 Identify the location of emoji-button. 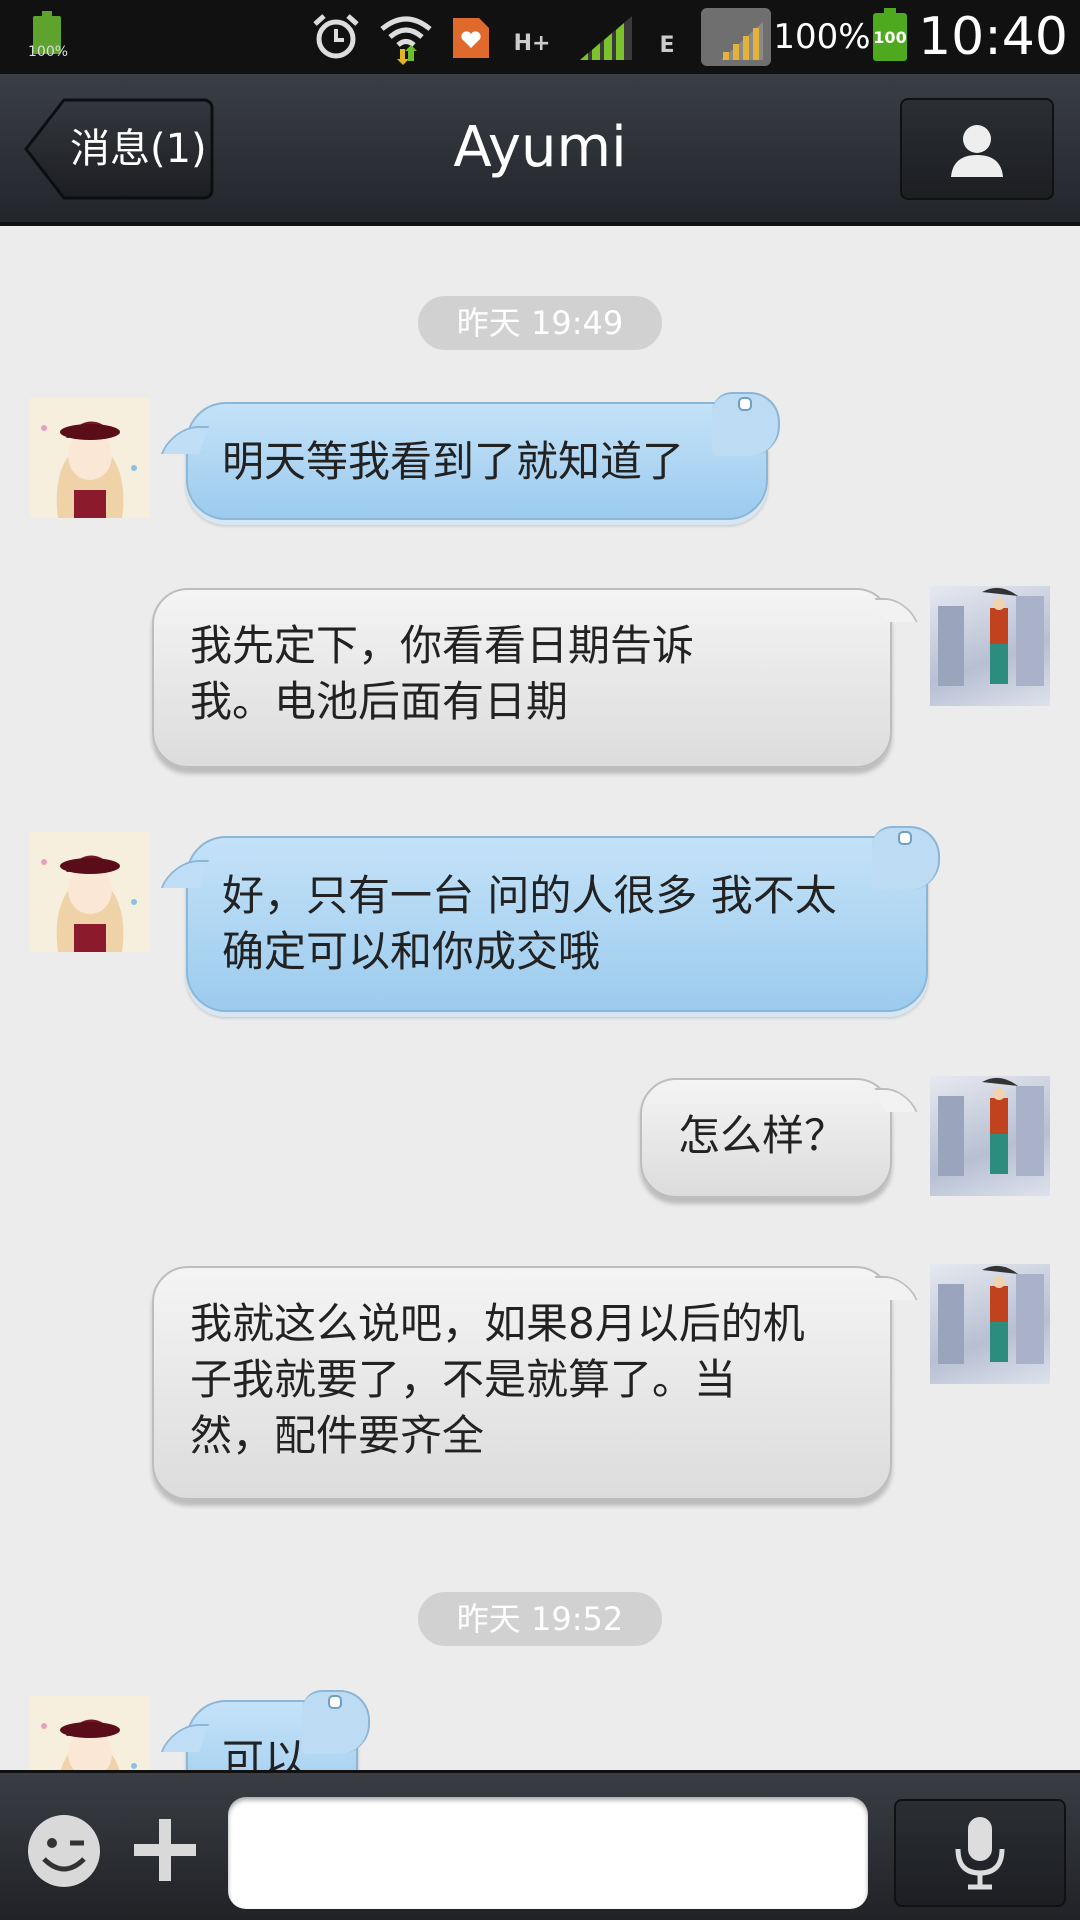
(64, 1851).